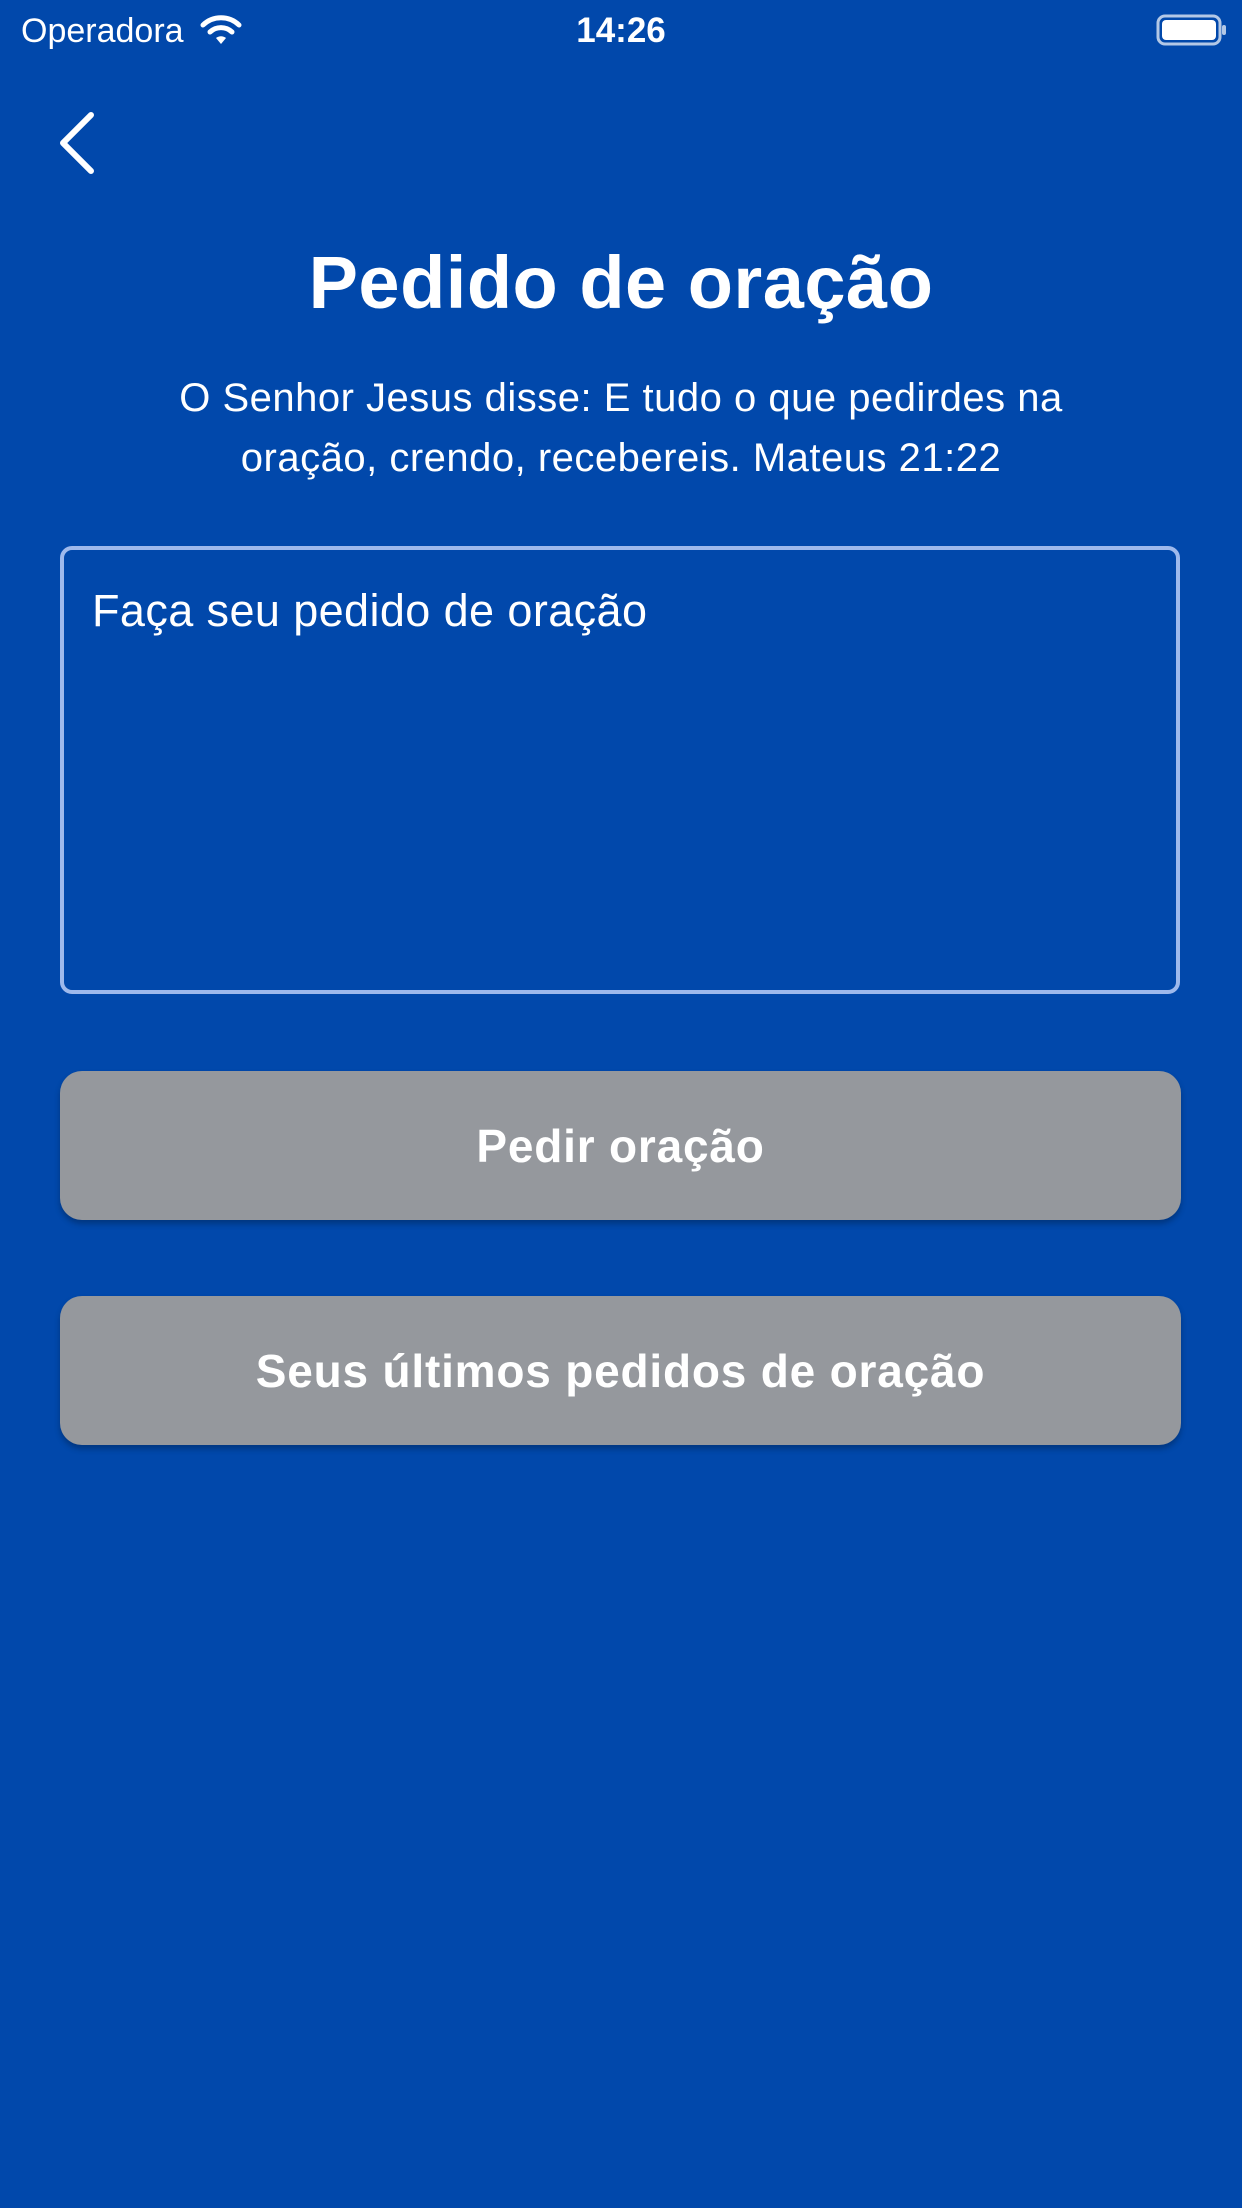 Image resolution: width=1242 pixels, height=2208 pixels. I want to click on request-prayer-button: Pedir oração, so click(620, 1145).